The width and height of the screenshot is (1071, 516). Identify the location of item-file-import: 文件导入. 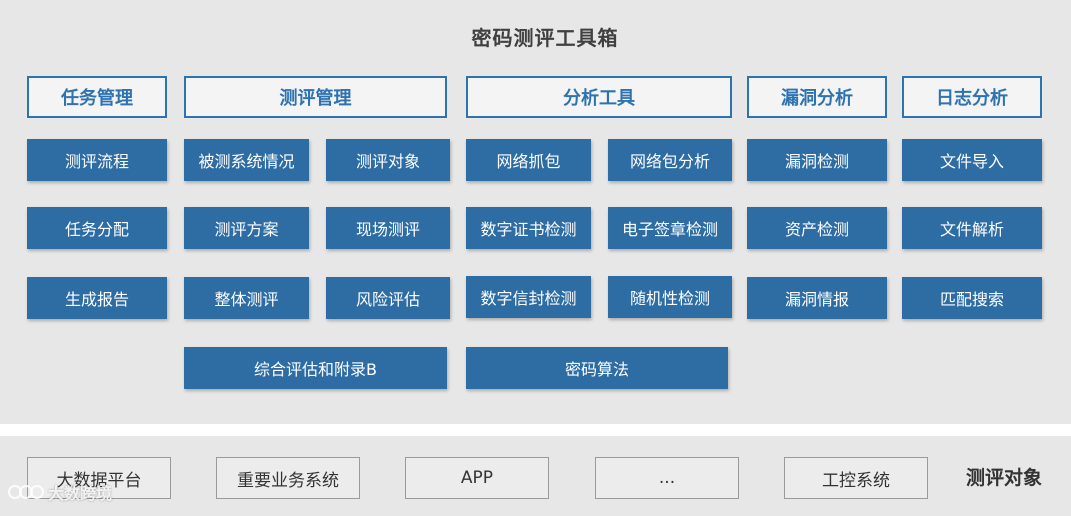
(972, 160).